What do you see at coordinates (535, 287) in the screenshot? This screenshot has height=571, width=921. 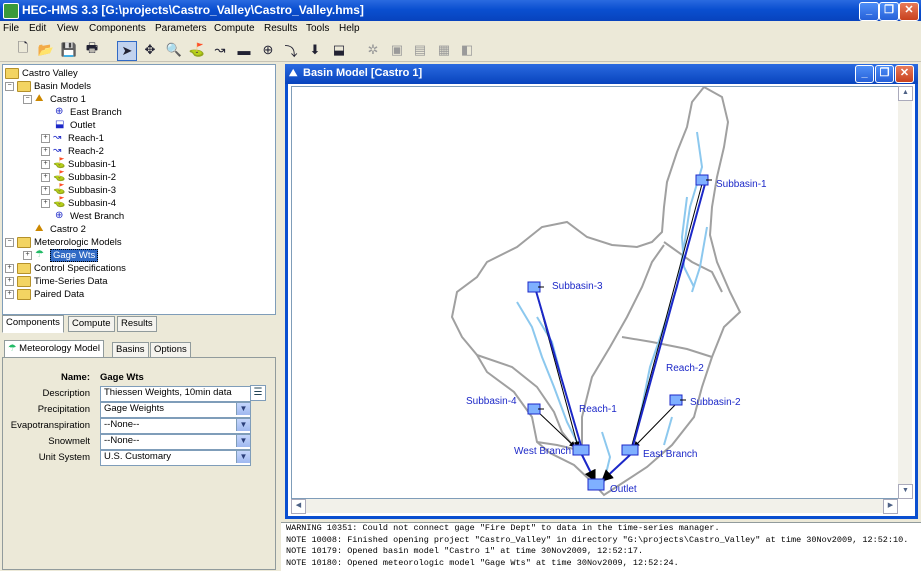 I see `subbasin-3-icon` at bounding box center [535, 287].